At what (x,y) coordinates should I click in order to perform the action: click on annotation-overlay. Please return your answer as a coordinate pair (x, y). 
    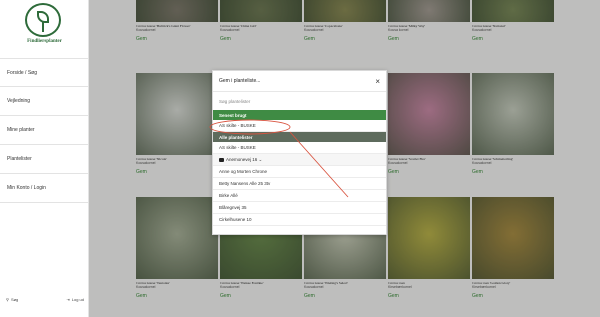
    Looking at the image, I should click on (279, 158).